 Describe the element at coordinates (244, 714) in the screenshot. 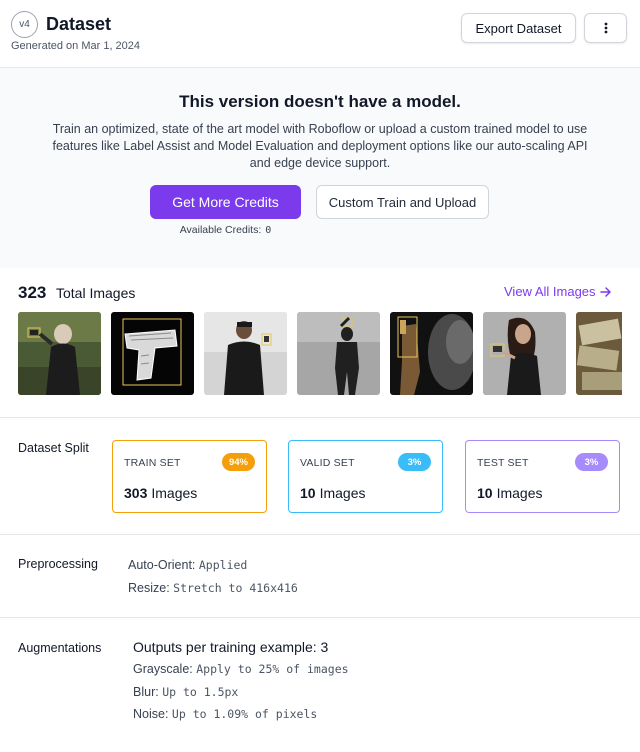

I see `item-value: Up to 1.09% of pixels` at that location.